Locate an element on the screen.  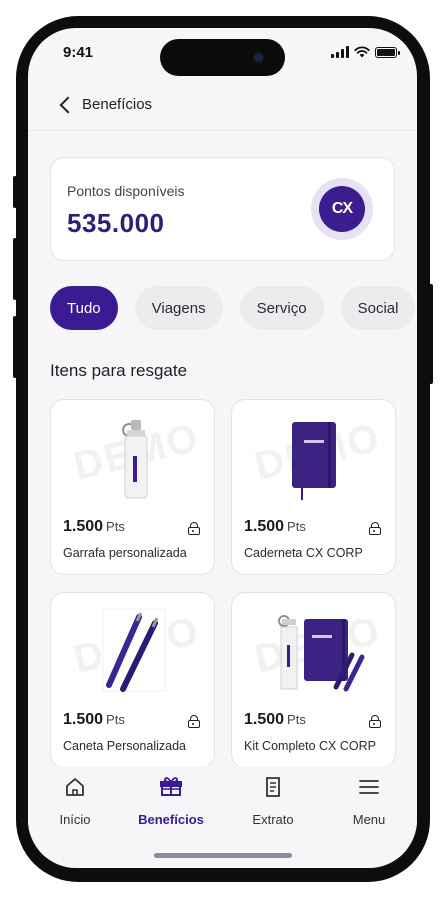
header: Benefícios is located at coordinates (222, 108).